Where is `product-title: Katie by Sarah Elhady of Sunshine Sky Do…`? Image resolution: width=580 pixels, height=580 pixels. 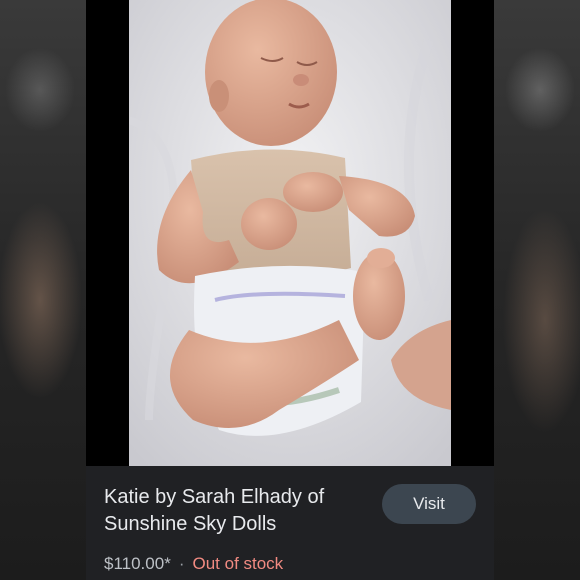 product-title: Katie by Sarah Elhady of Sunshine Sky Do… is located at coordinates (234, 511).